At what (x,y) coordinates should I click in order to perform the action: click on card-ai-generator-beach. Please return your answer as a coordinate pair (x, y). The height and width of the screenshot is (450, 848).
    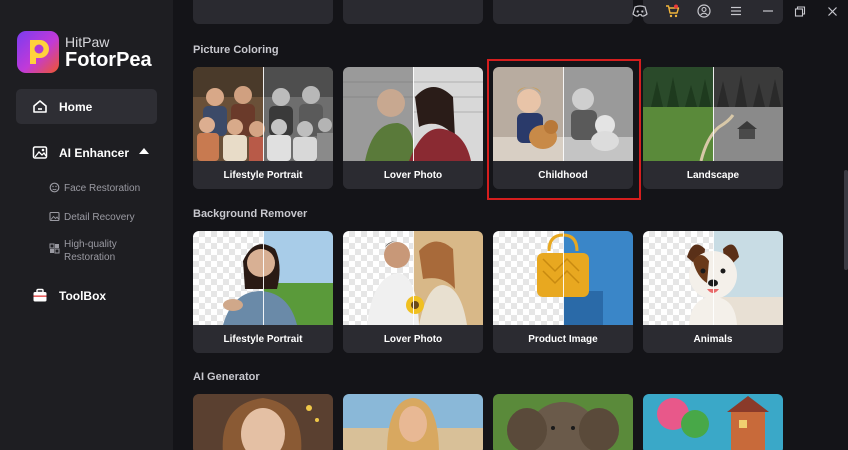
    Looking at the image, I should click on (413, 422).